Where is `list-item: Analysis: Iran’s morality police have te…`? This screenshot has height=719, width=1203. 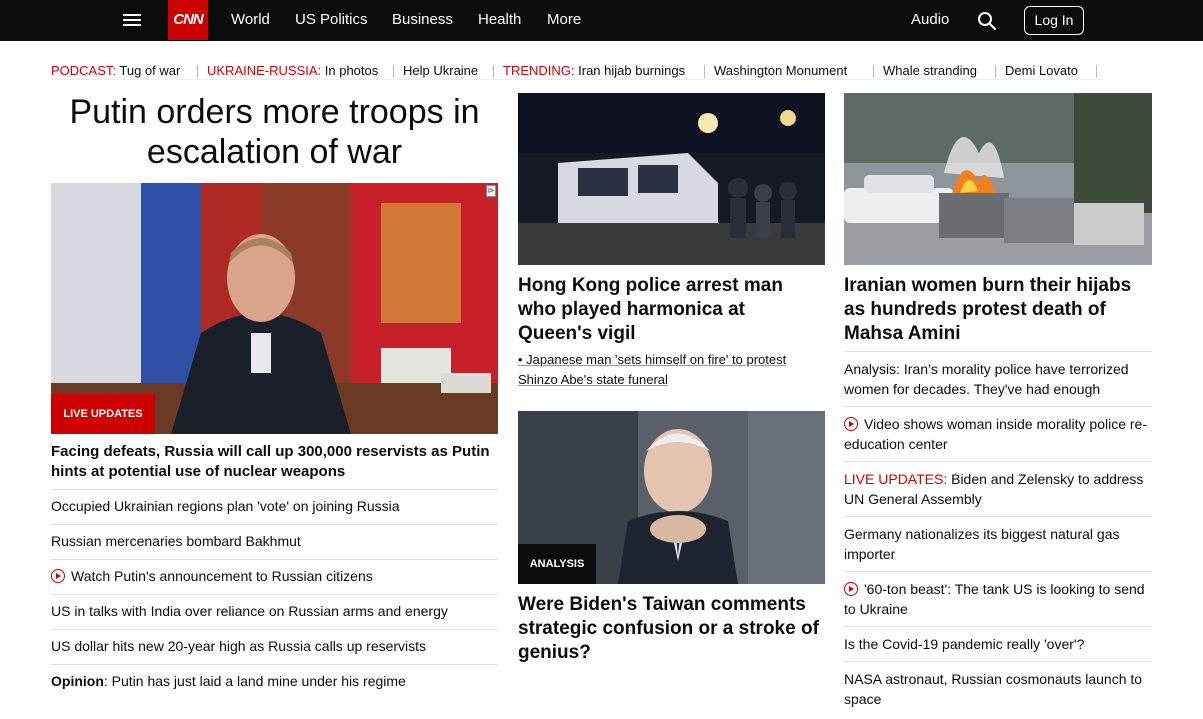 list-item: Analysis: Iran’s morality police have te… is located at coordinates (998, 378).